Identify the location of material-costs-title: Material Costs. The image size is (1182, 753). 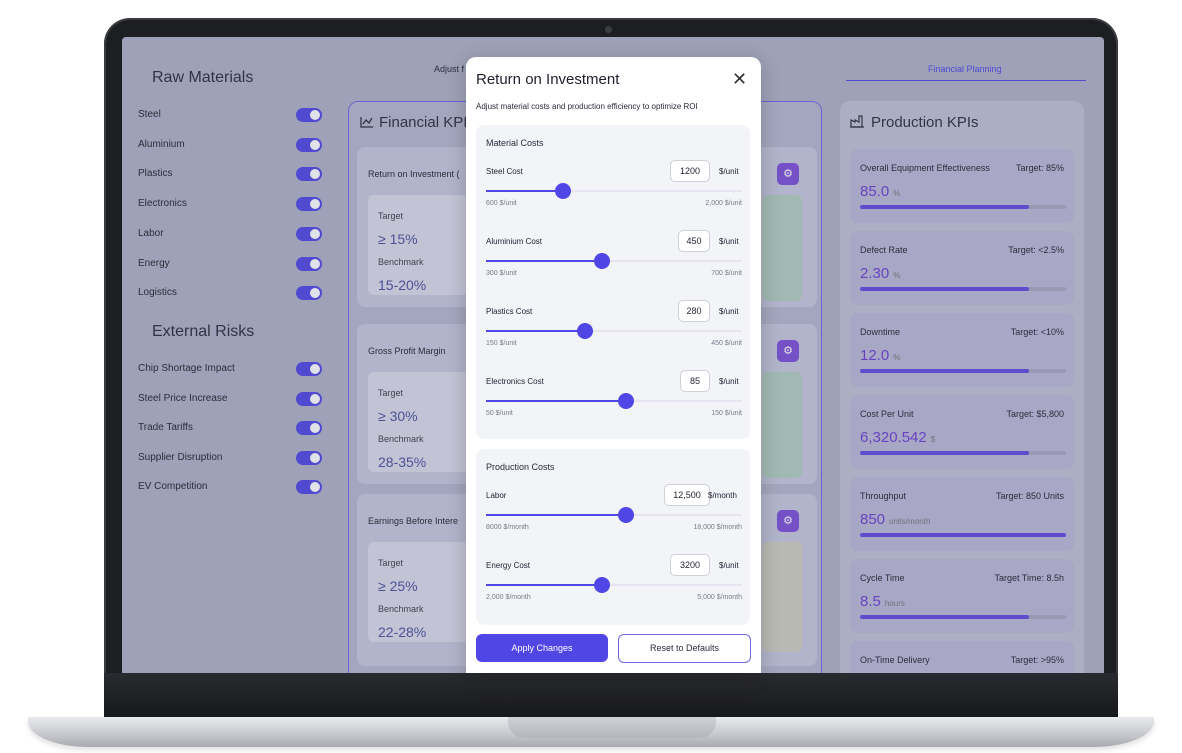
(515, 143).